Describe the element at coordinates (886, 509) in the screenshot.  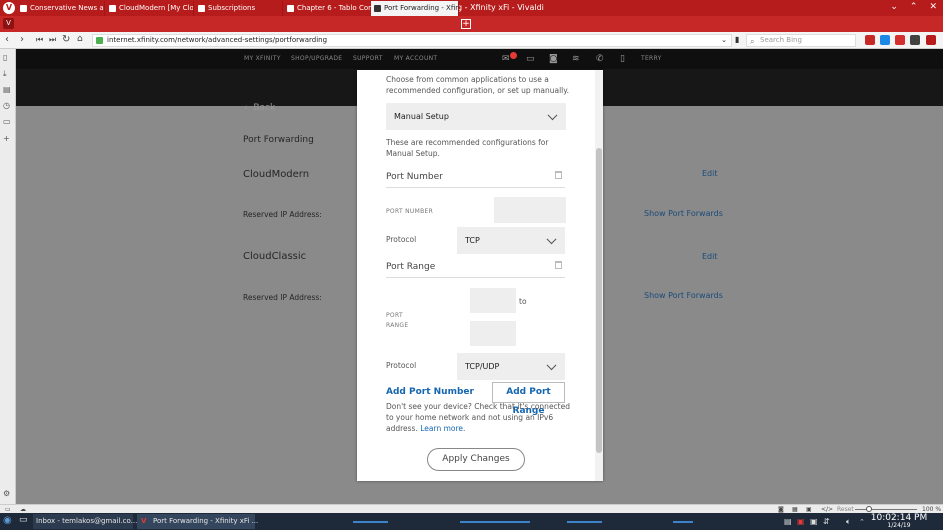
I see `zoom-slider` at that location.